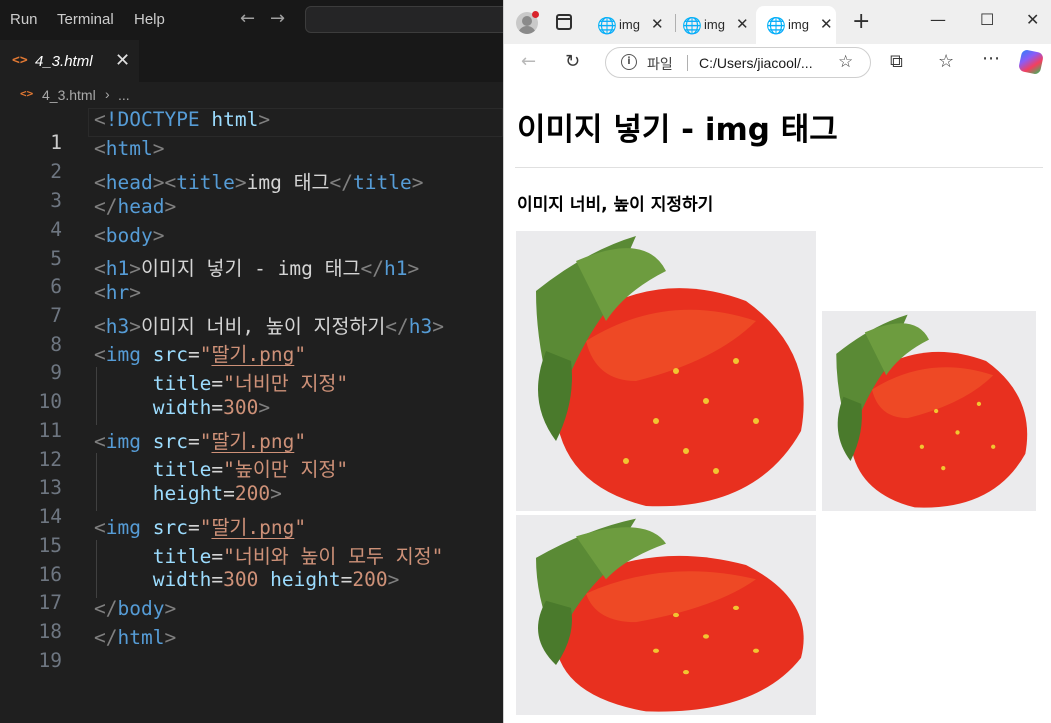  What do you see at coordinates (50, 660) in the screenshot?
I see `line-number: 19` at bounding box center [50, 660].